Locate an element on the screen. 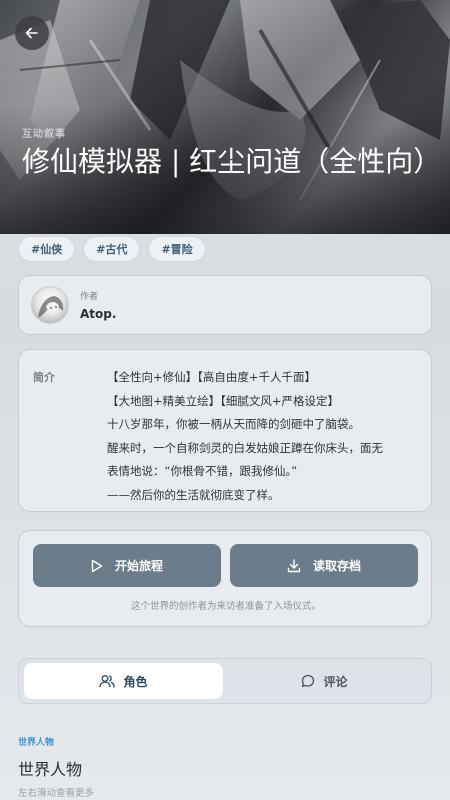  tag-adventure: #冒险 is located at coordinates (177, 249).